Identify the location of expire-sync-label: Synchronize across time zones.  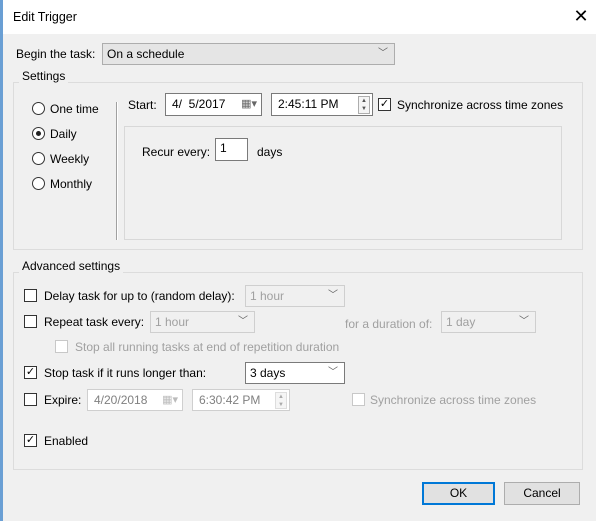
(453, 400).